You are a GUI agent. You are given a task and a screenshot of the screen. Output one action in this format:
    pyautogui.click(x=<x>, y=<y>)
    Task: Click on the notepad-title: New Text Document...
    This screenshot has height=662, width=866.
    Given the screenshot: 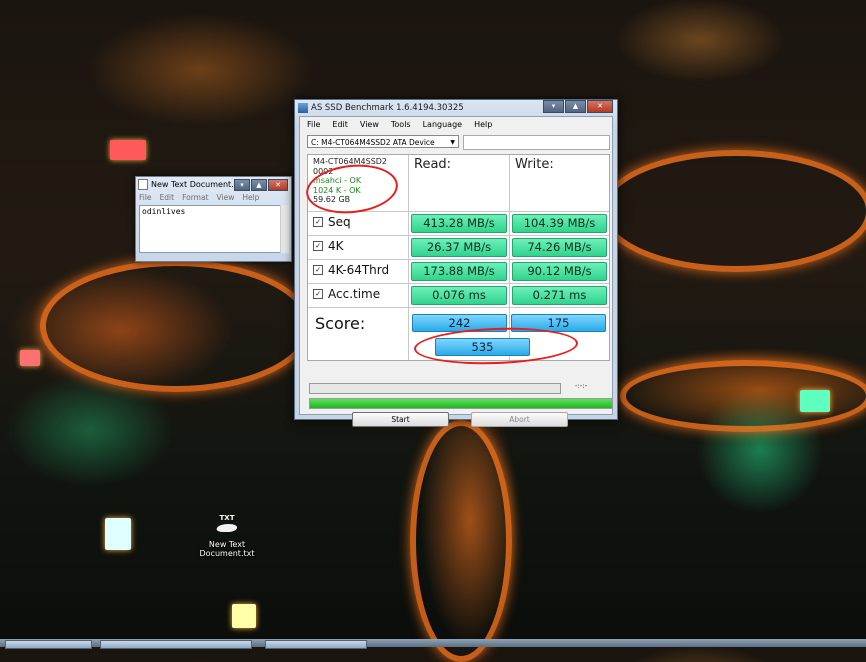 What is the action you would take?
    pyautogui.click(x=192, y=184)
    